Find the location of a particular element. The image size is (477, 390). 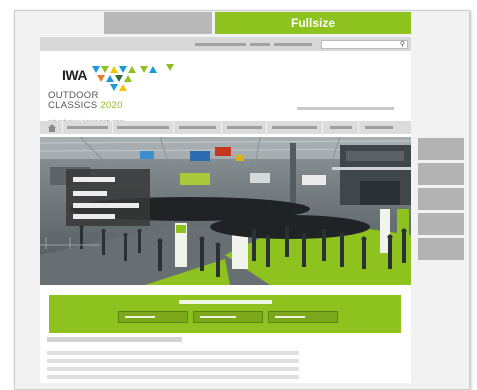

preview-tab is located at coordinates (158, 23).